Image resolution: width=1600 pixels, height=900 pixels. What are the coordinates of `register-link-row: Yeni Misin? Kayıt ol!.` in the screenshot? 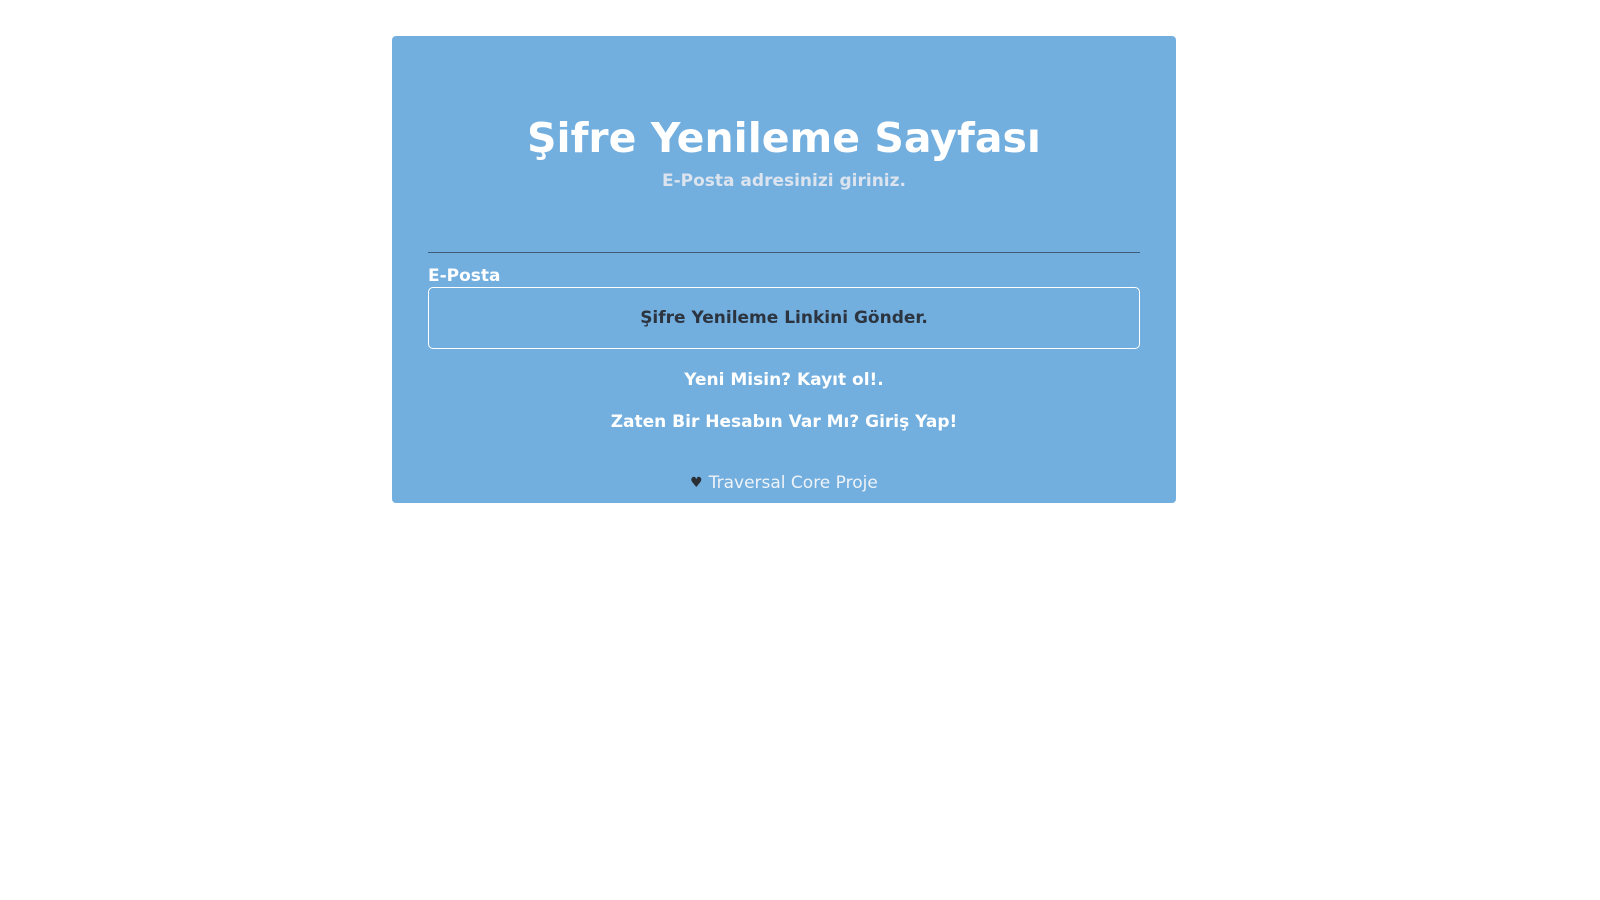 It's located at (784, 380).